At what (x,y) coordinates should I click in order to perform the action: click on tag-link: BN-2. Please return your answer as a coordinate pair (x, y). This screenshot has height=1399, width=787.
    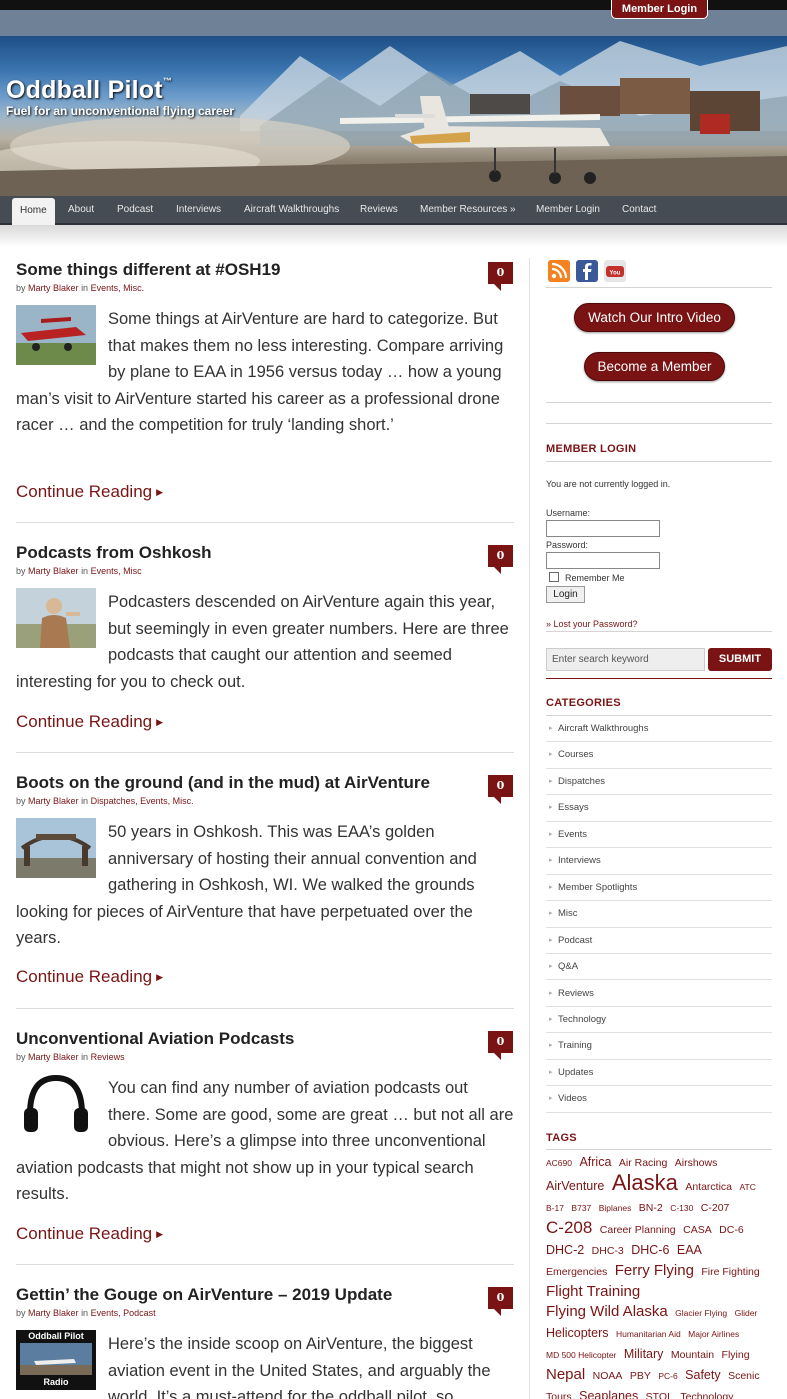
    Looking at the image, I should click on (651, 1208).